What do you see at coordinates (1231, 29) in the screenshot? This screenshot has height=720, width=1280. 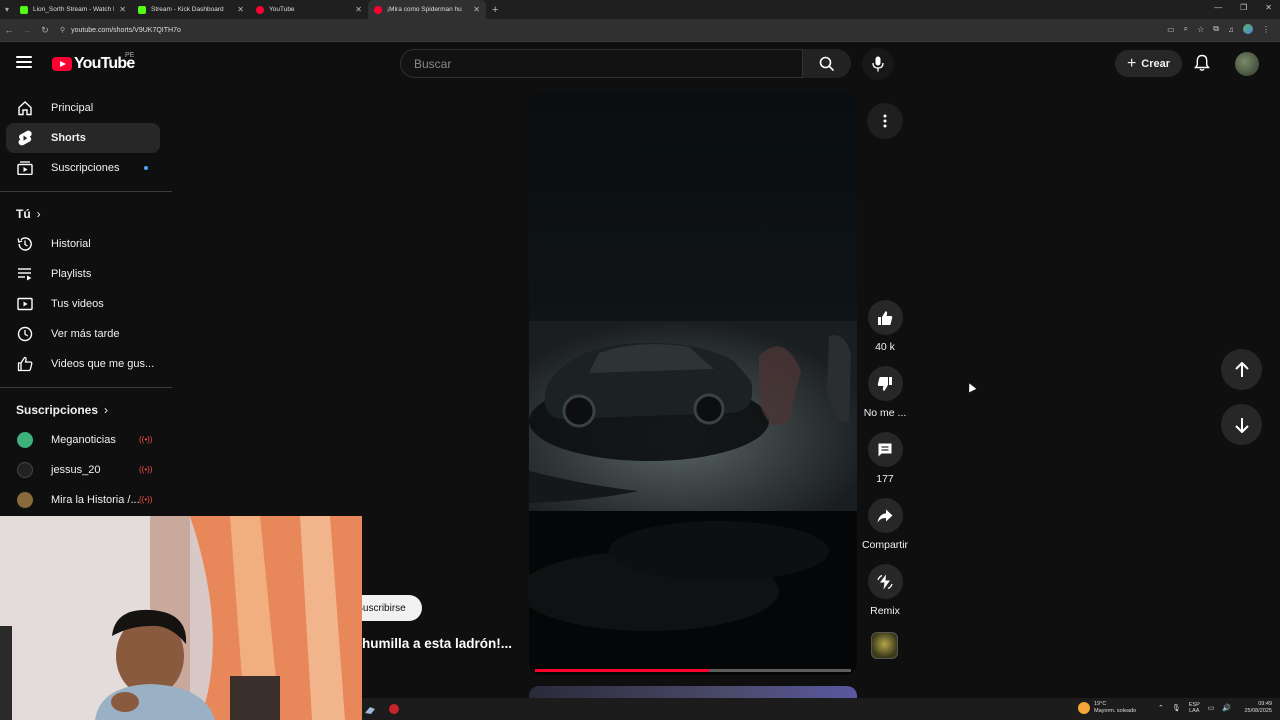 I see `media-controls-icon: ♫` at bounding box center [1231, 29].